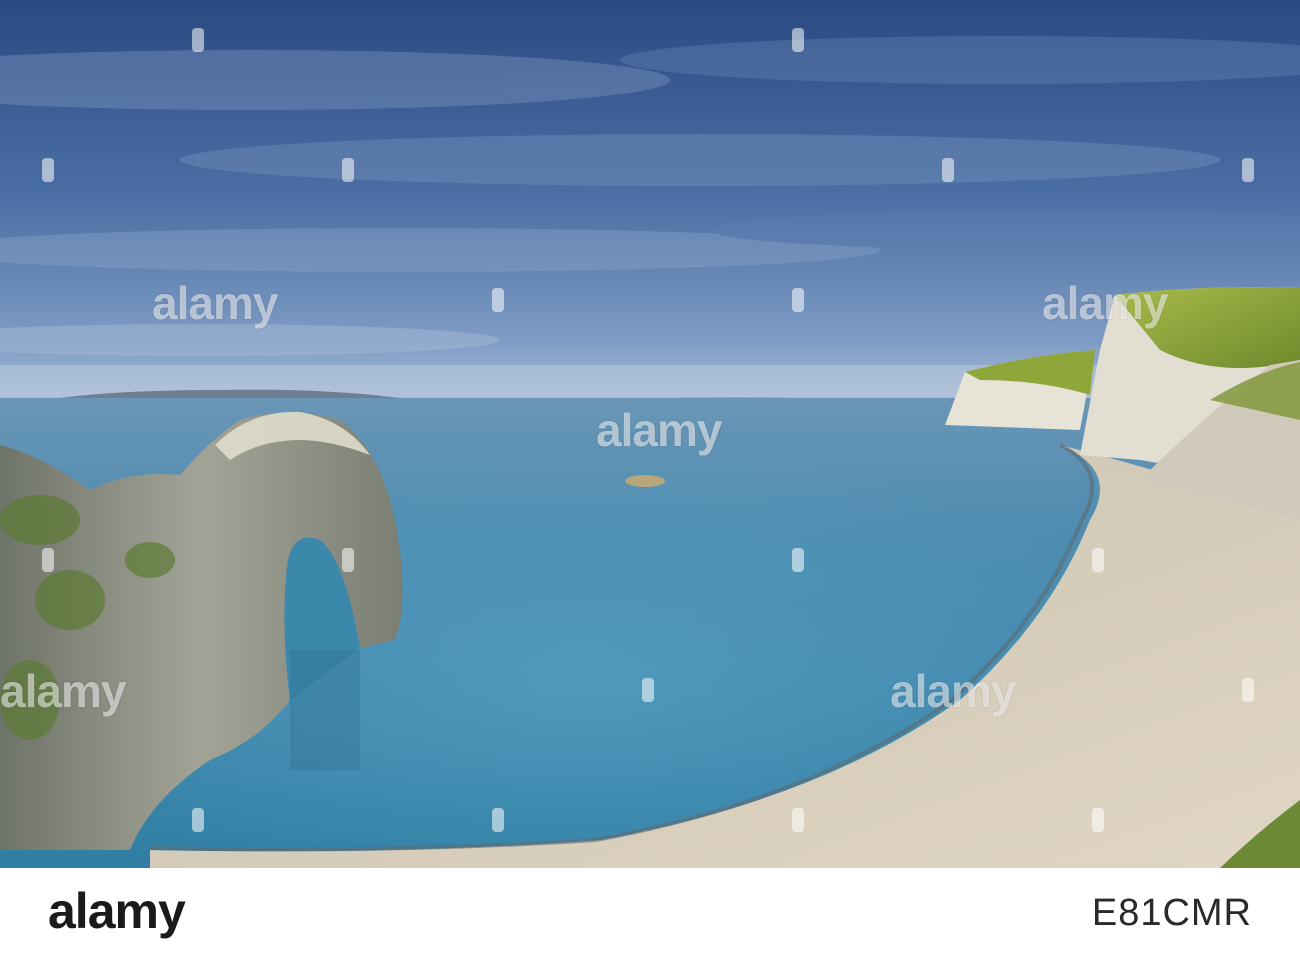  What do you see at coordinates (650, 912) in the screenshot?
I see `footer-bar: alamy E81CMR` at bounding box center [650, 912].